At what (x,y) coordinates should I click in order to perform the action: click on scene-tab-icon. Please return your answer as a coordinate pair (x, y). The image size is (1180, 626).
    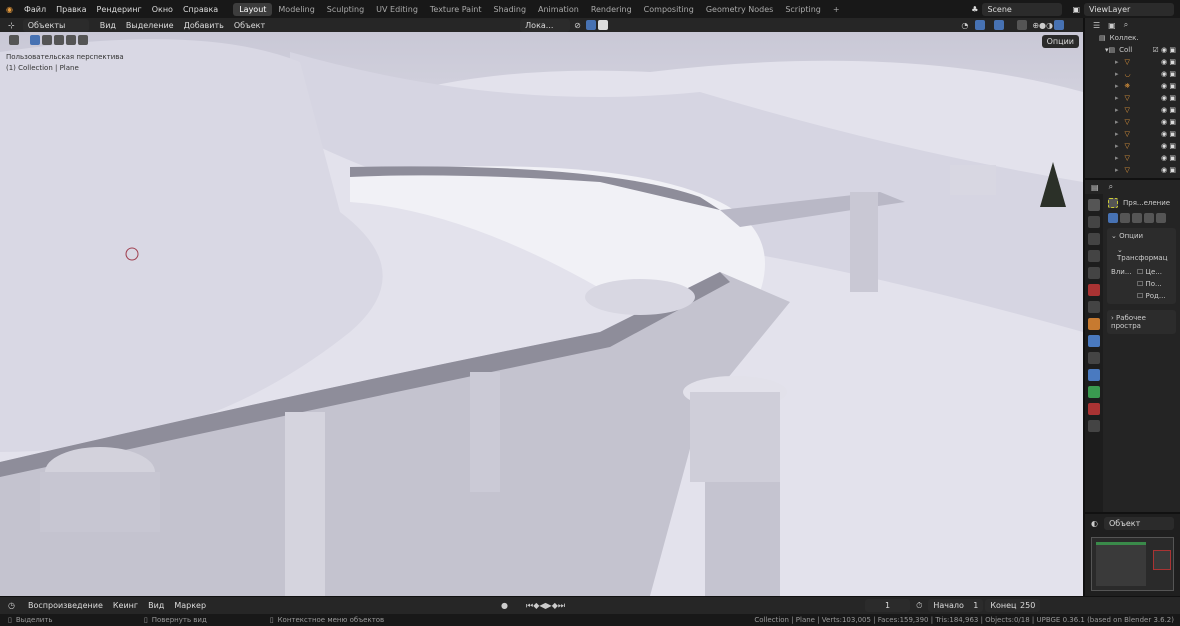
    Looking at the image, I should click on (1094, 273).